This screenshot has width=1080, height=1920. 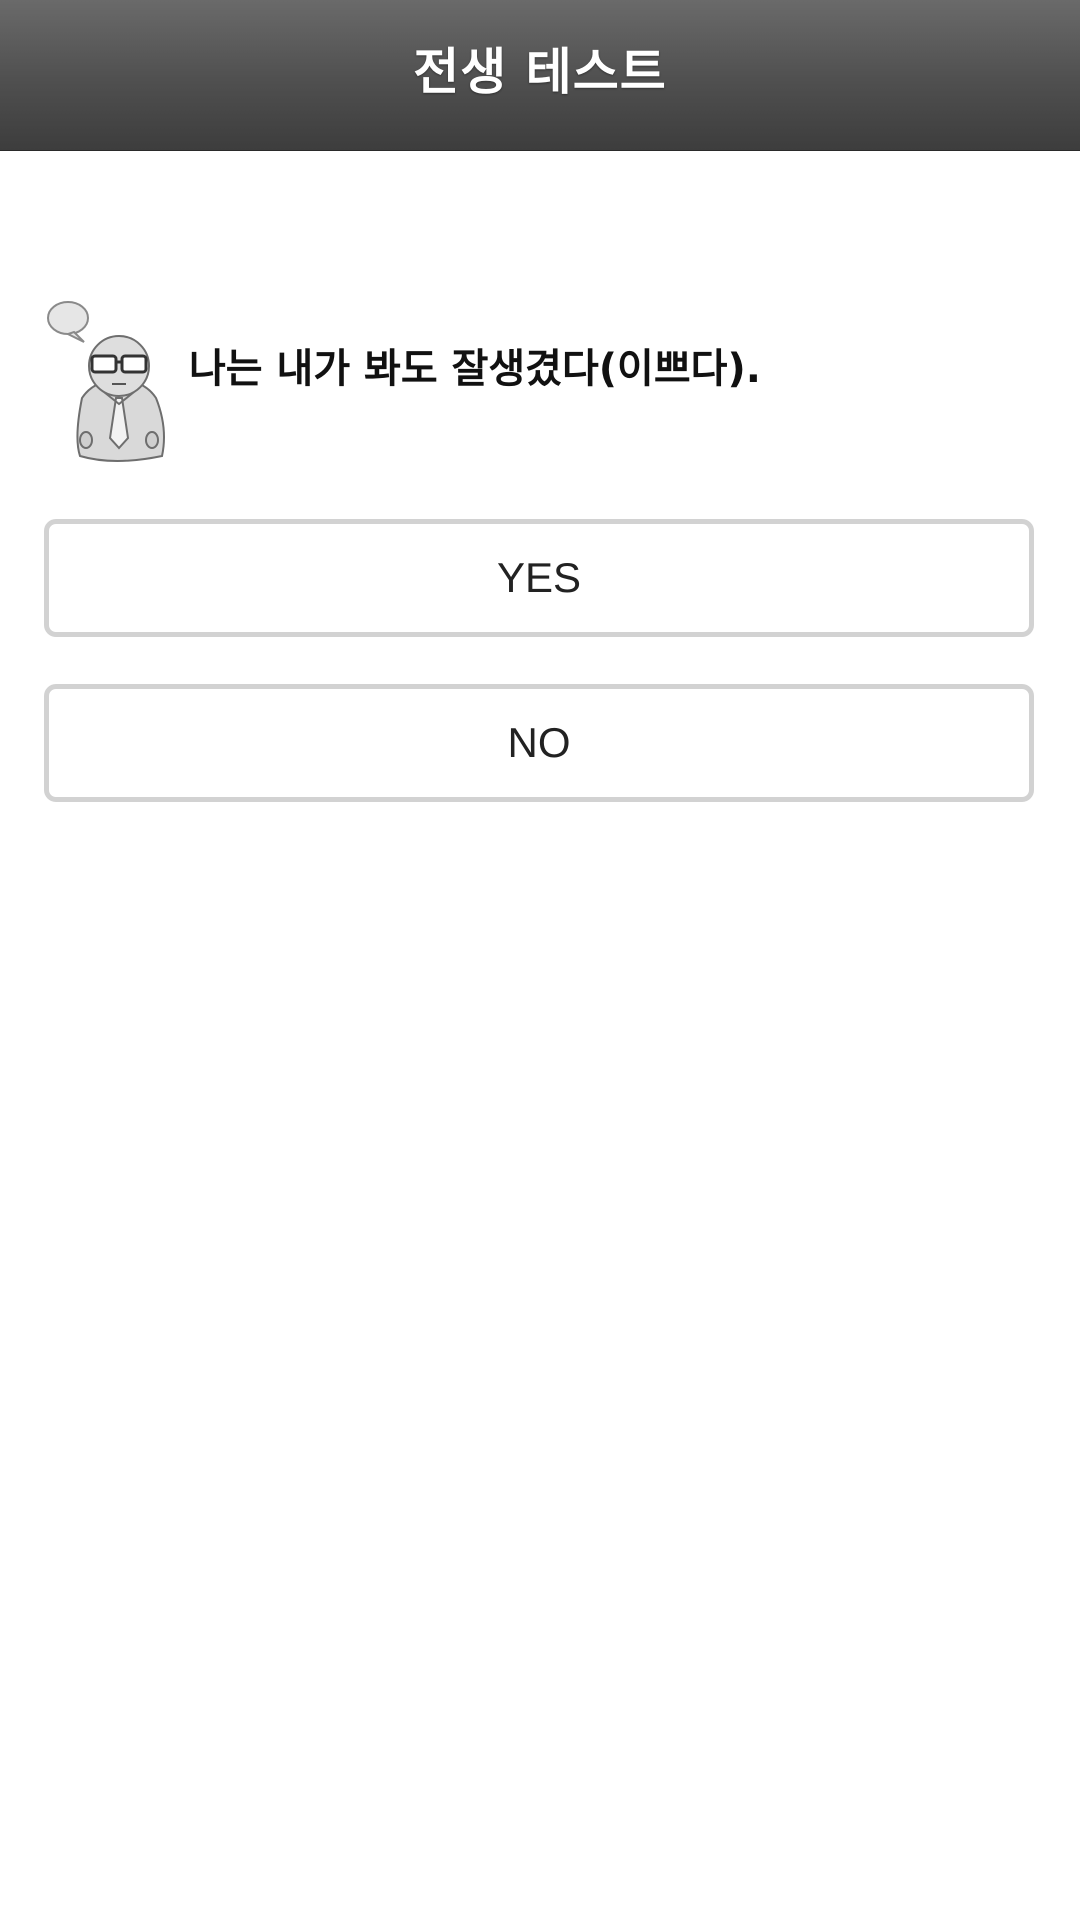 I want to click on yes-button-label: YES, so click(x=539, y=577).